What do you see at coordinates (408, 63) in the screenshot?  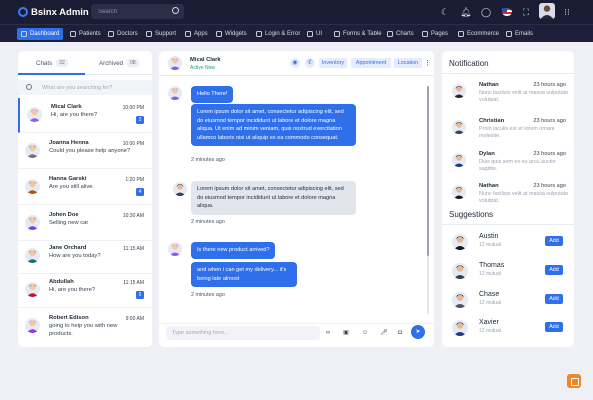 I see `location-button: Location` at bounding box center [408, 63].